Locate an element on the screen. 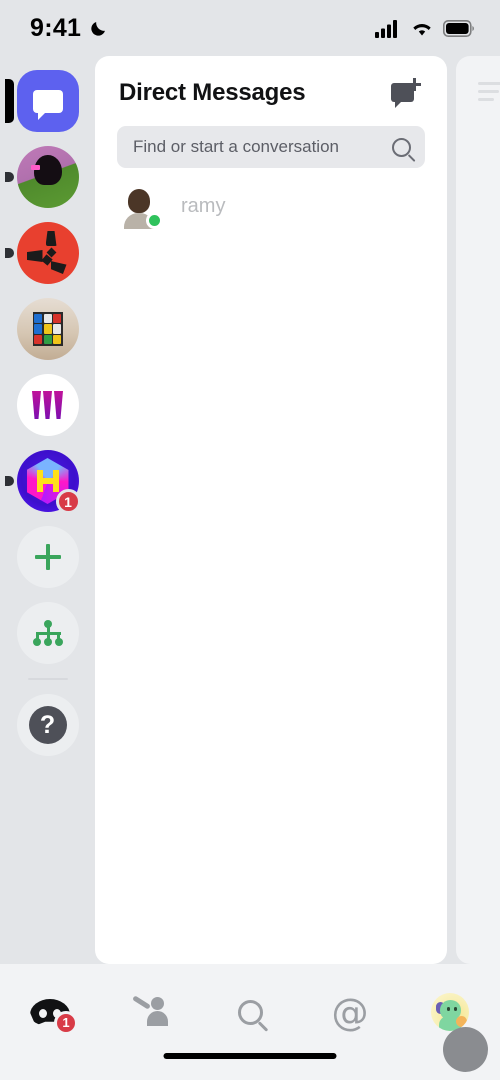  tab-mentions: @ is located at coordinates (350, 1012).